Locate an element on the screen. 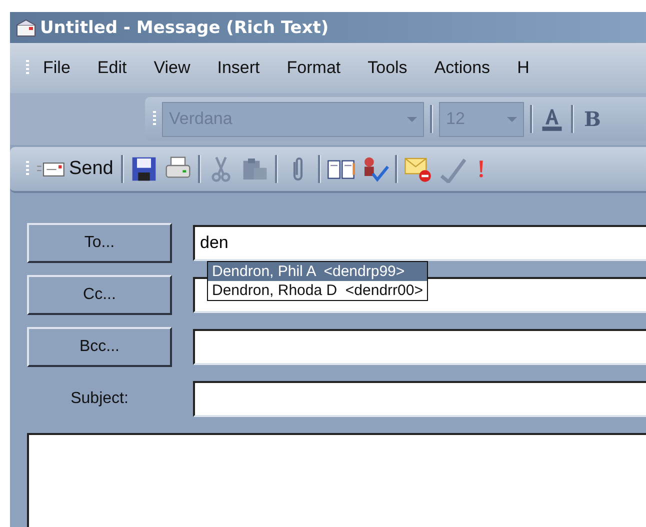 Image resolution: width=646 pixels, height=527 pixels. window-title: Untitled - Message (Rich Text) is located at coordinates (184, 28).